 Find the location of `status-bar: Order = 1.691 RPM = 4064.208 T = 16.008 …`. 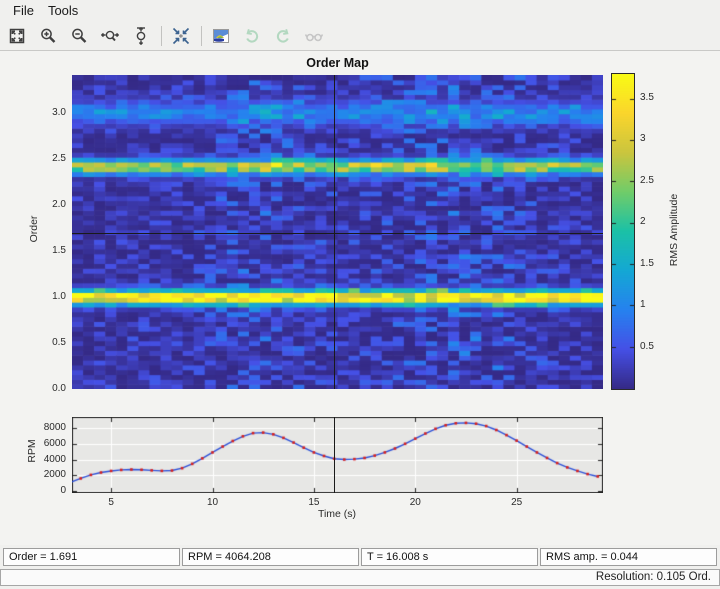

status-bar: Order = 1.691 RPM = 4064.208 T = 16.008 … is located at coordinates (360, 557).